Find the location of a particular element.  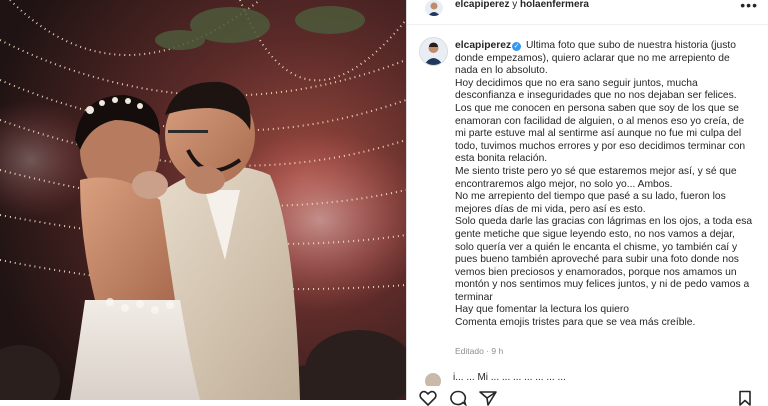

post-meta: Editado · 9 h is located at coordinates (479, 351).